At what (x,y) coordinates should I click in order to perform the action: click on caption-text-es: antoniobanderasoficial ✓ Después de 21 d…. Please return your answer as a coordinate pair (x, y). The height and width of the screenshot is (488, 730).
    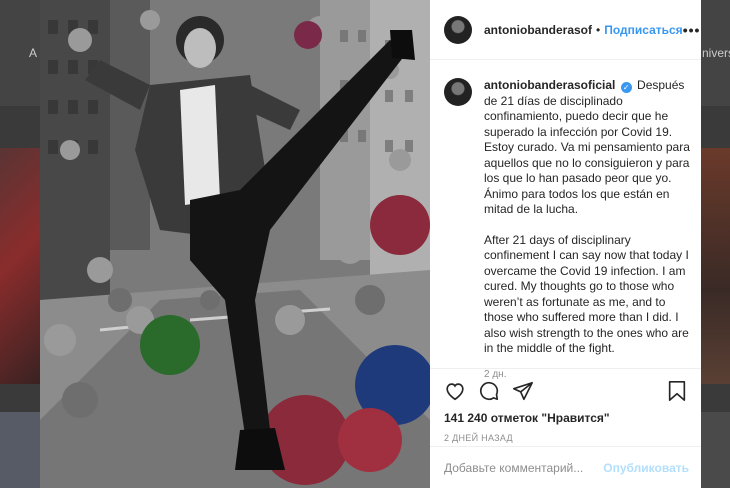
    Looking at the image, I should click on (589, 148).